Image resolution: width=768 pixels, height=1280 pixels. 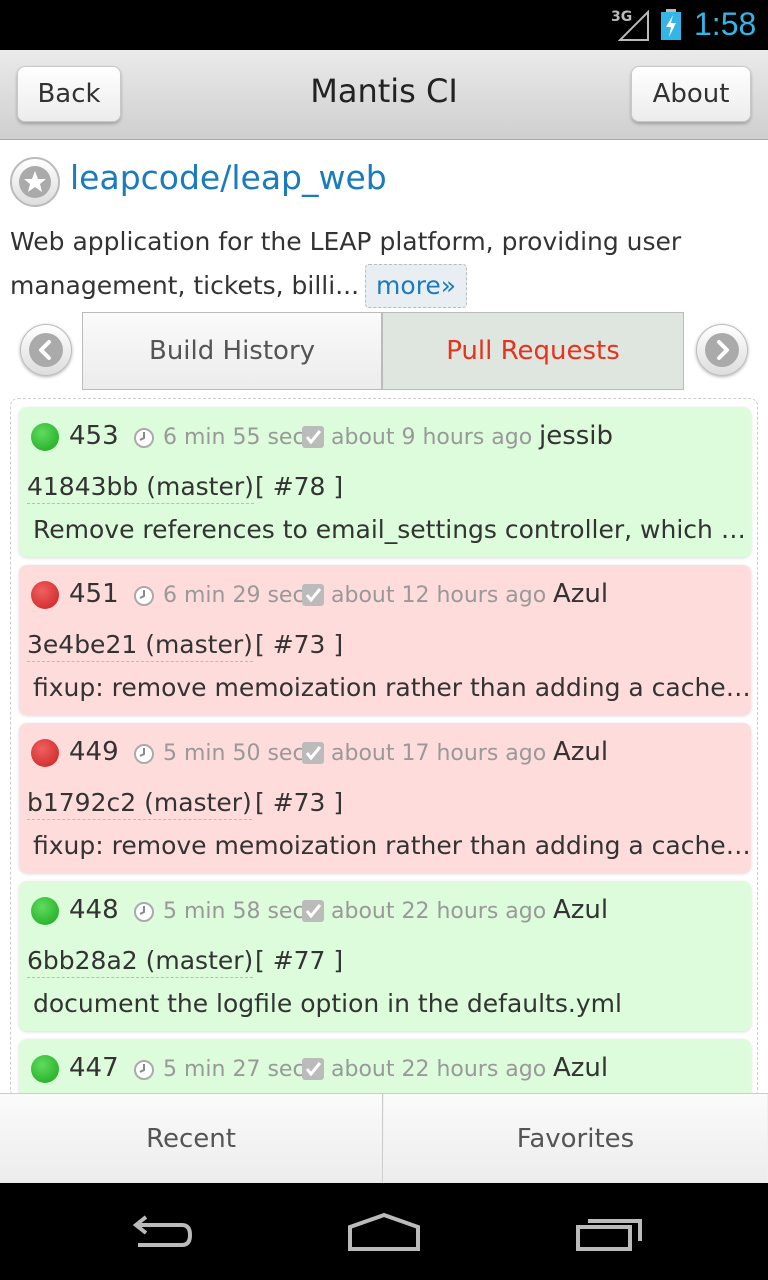 What do you see at coordinates (237, 595) in the screenshot?
I see `build-duration: 6 min 29 sec,` at bounding box center [237, 595].